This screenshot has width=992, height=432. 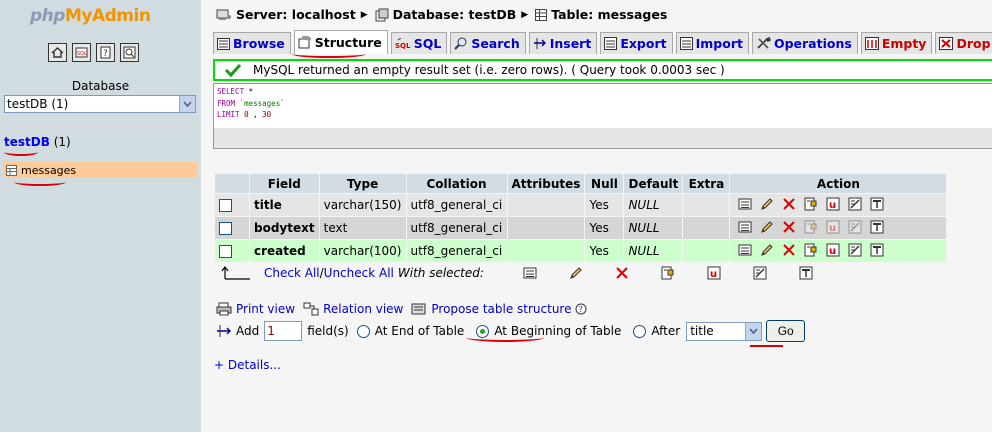 What do you see at coordinates (255, 309) in the screenshot?
I see `print-view-link: Print view` at bounding box center [255, 309].